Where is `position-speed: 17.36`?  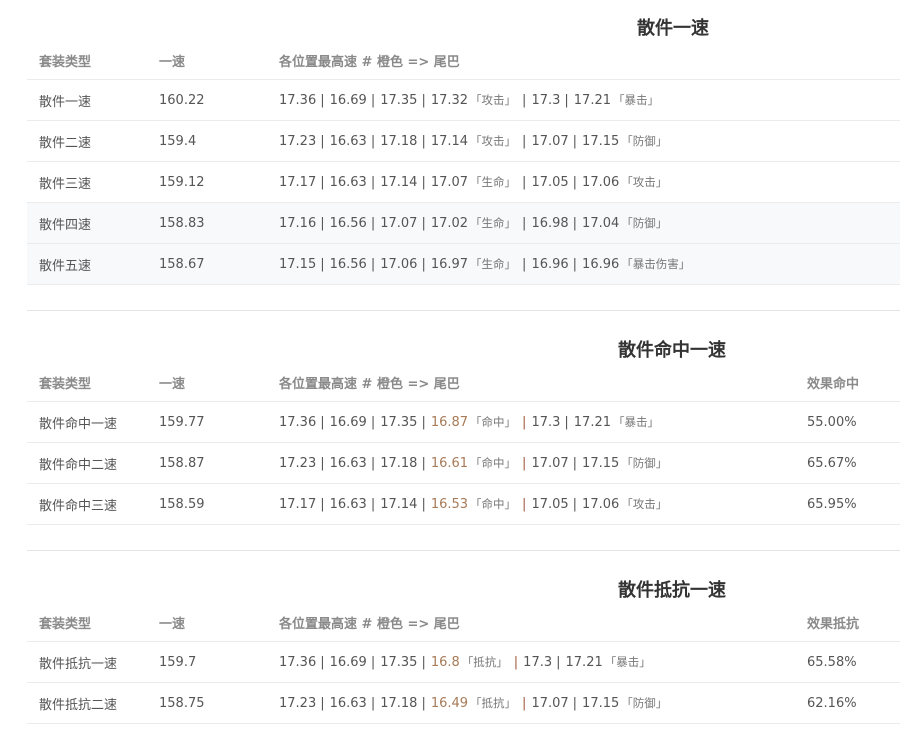 position-speed: 17.36 is located at coordinates (298, 662).